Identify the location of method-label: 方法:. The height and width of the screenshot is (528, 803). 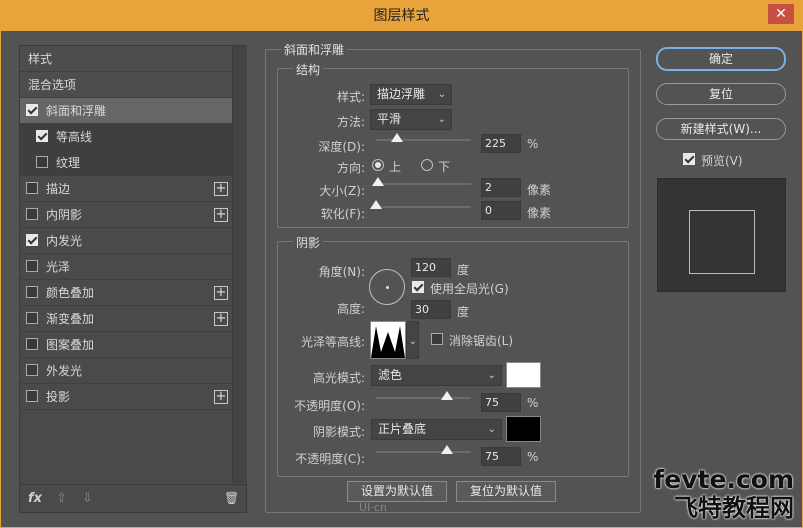
(350, 122).